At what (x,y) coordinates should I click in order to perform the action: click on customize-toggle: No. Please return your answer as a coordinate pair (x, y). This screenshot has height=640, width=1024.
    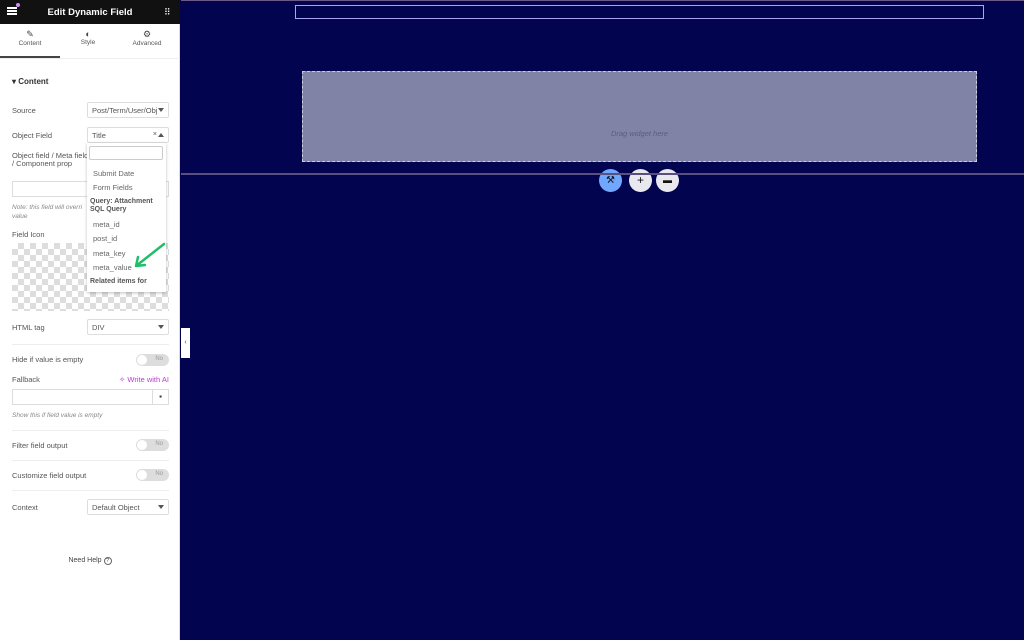
    Looking at the image, I should click on (152, 475).